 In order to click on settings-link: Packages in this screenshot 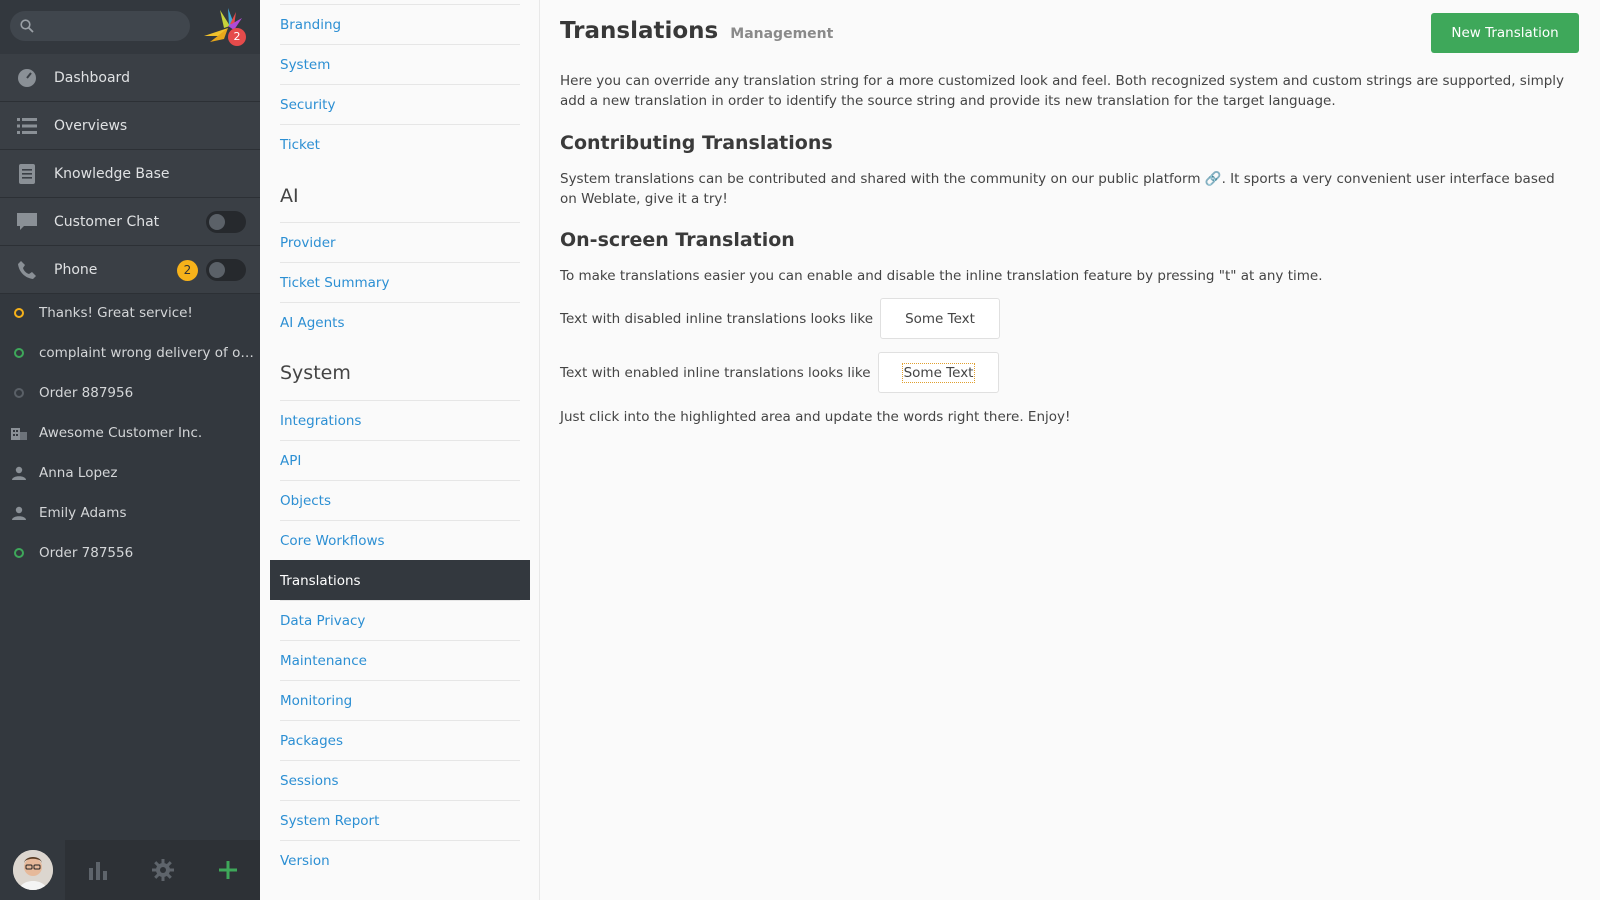, I will do `click(311, 741)`.